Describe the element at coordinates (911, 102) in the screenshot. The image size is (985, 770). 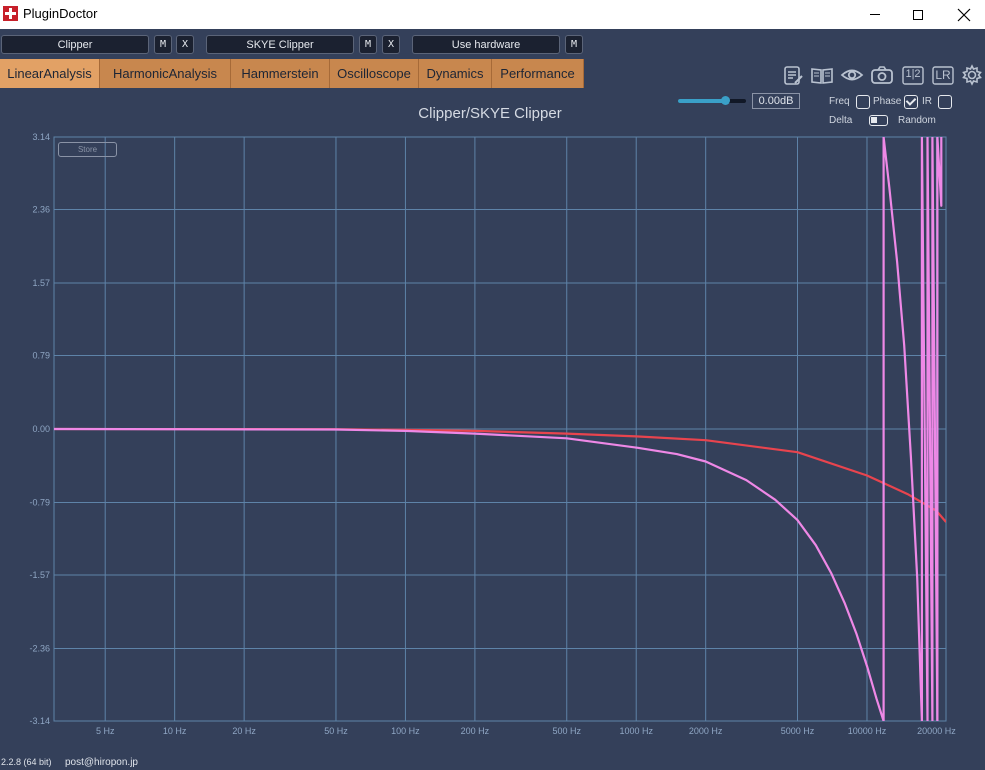
I see `phase-checkbox` at that location.